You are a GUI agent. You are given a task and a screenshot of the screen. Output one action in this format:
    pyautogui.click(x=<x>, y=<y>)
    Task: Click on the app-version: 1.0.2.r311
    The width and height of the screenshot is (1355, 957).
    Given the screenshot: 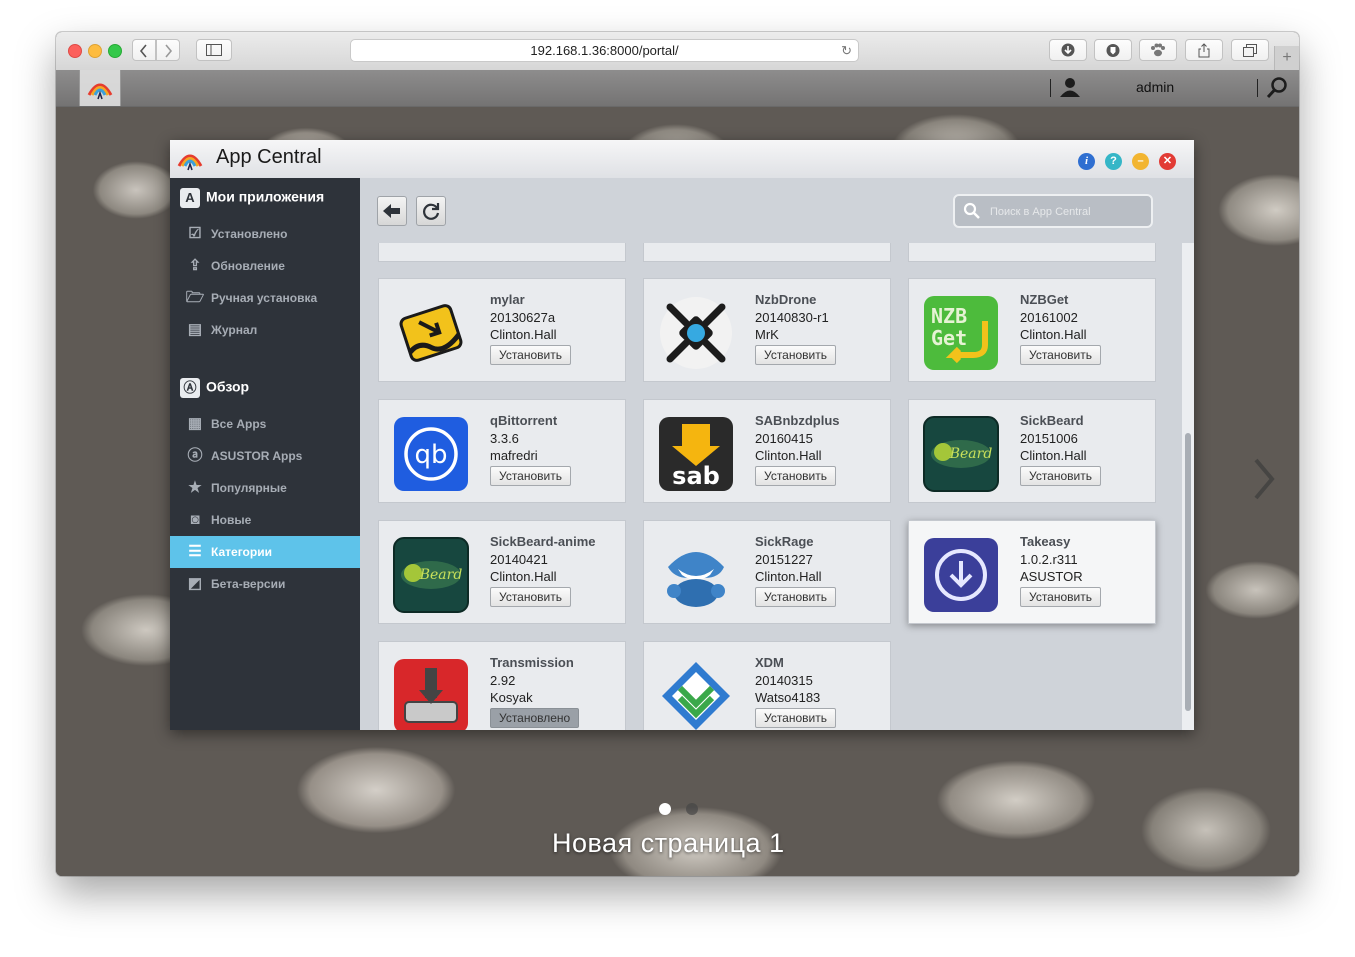 What is the action you would take?
    pyautogui.click(x=1049, y=559)
    